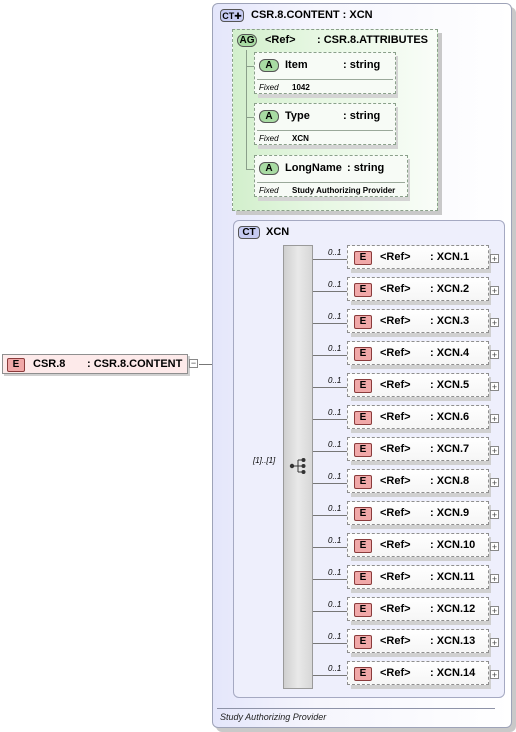 This screenshot has height=732, width=516. Describe the element at coordinates (232, 15) in the screenshot. I see `complex-type-badge: CT✚` at that location.